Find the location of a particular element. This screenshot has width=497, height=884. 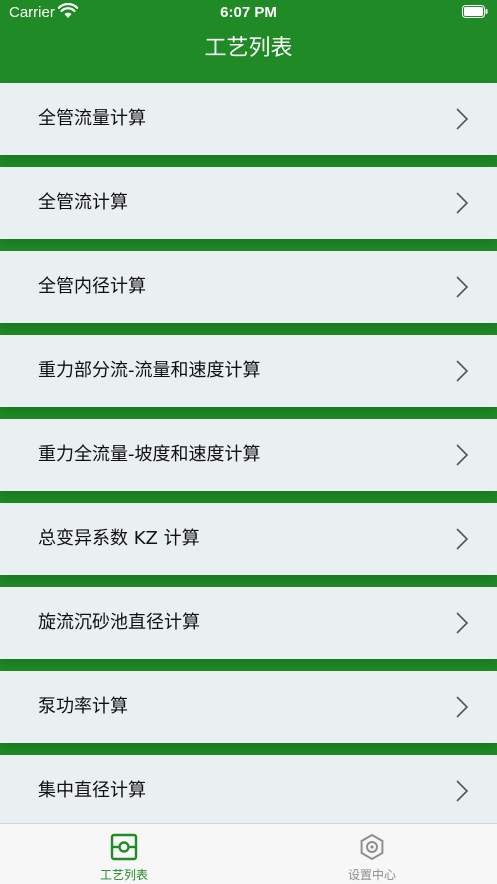

list-item: 旋流沉砂池直径计算 is located at coordinates (248, 623).